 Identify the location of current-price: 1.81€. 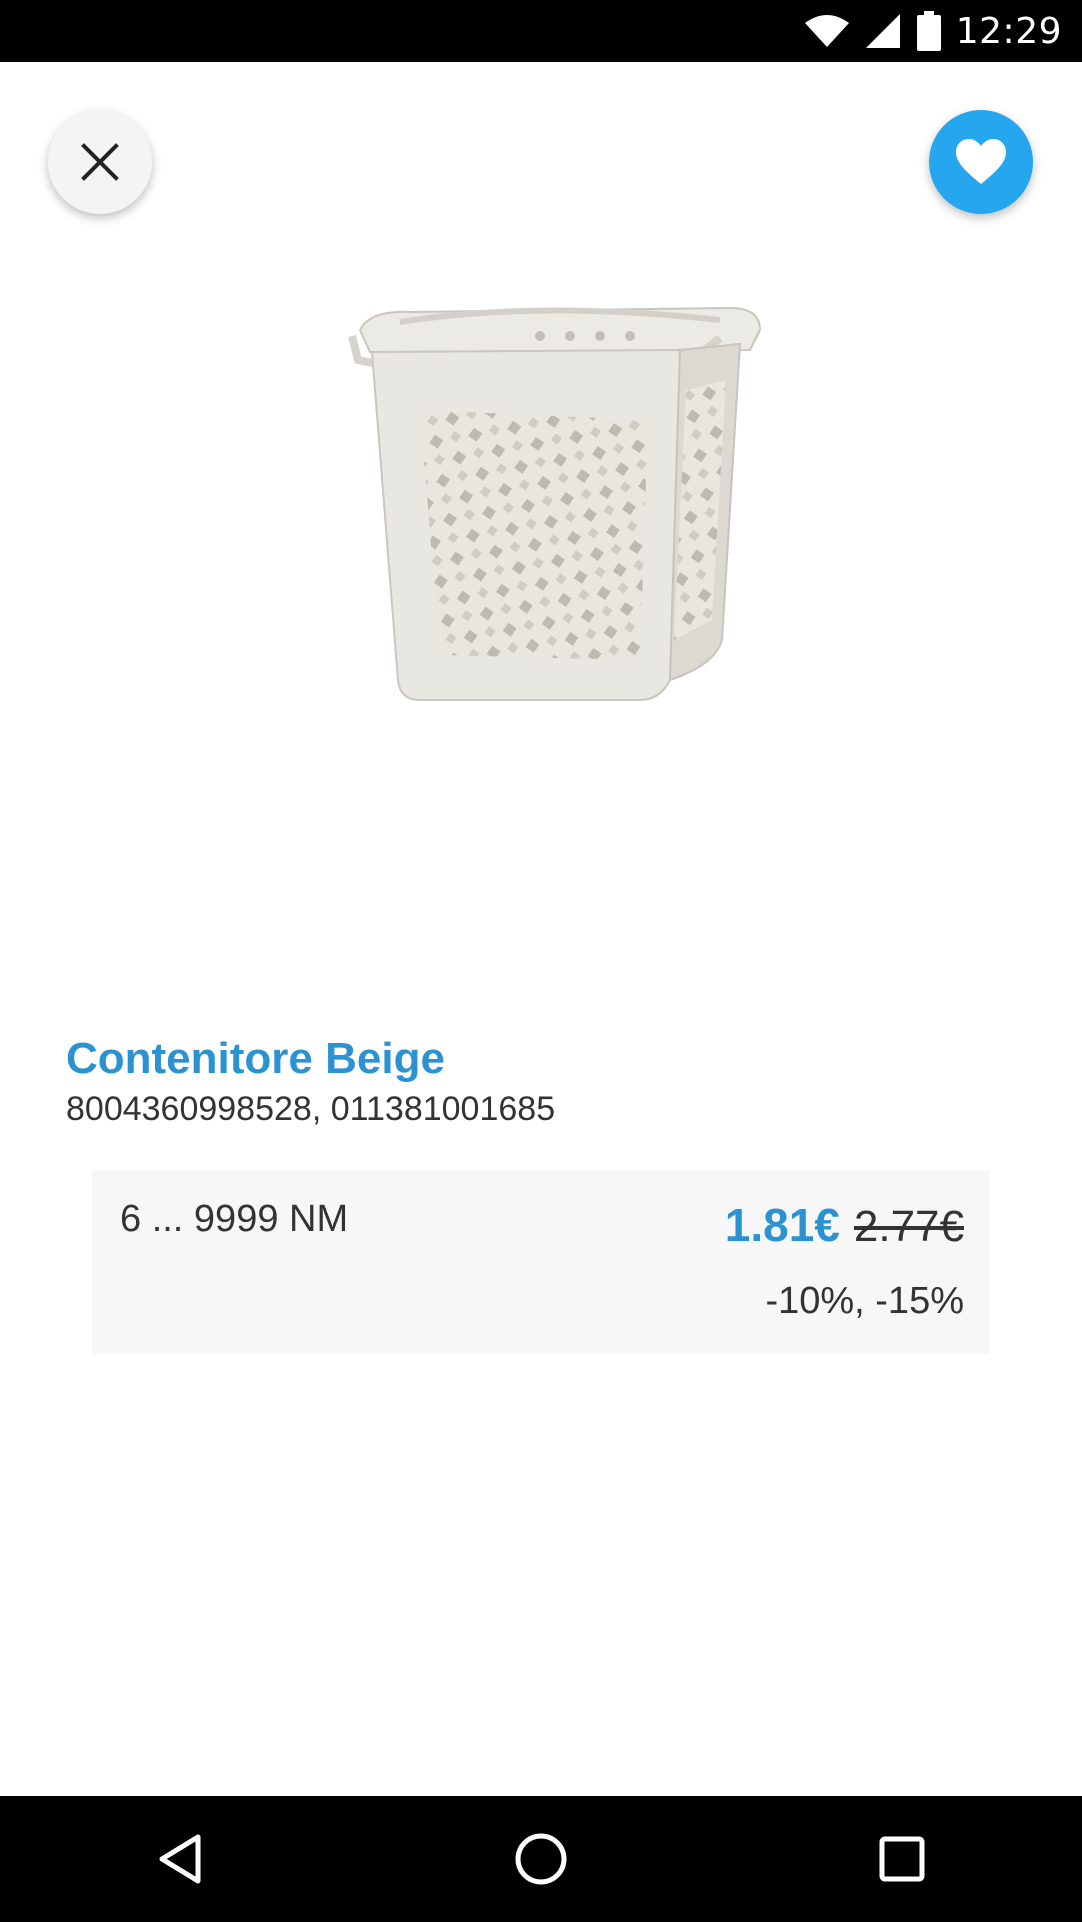
(782, 1225).